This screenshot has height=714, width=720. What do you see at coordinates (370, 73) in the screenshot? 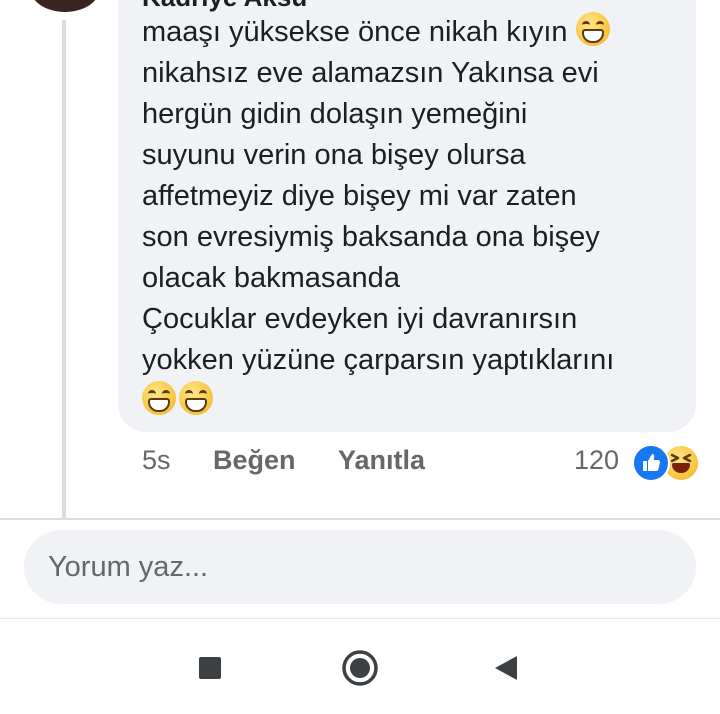
I see `comment-line: nikahsız eve alamazsın Yakınsa evi` at bounding box center [370, 73].